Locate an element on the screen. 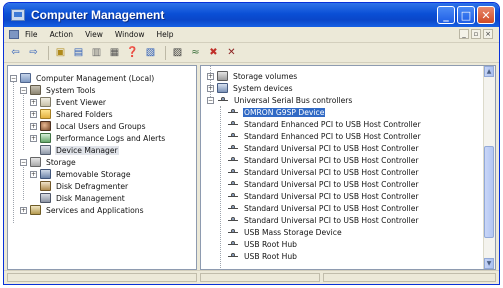 This screenshot has width=503, height=288. tree-item-services-applications: + Services and Applications is located at coordinates (82, 210).